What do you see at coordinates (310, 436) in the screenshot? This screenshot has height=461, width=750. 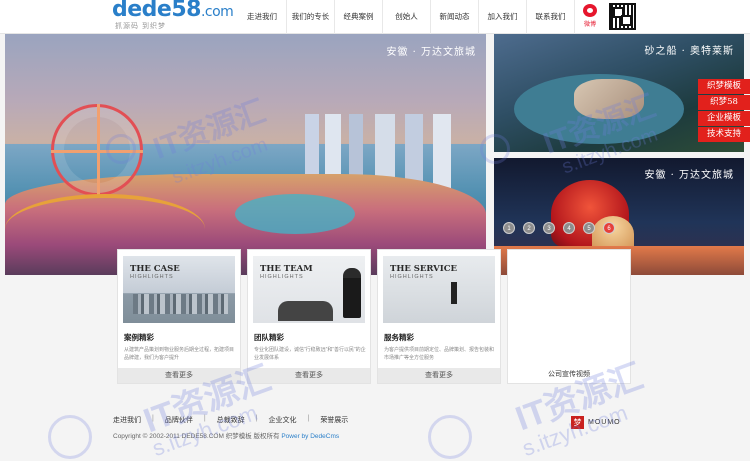 I see `powered-by-link: Power by DedeCms` at bounding box center [310, 436].